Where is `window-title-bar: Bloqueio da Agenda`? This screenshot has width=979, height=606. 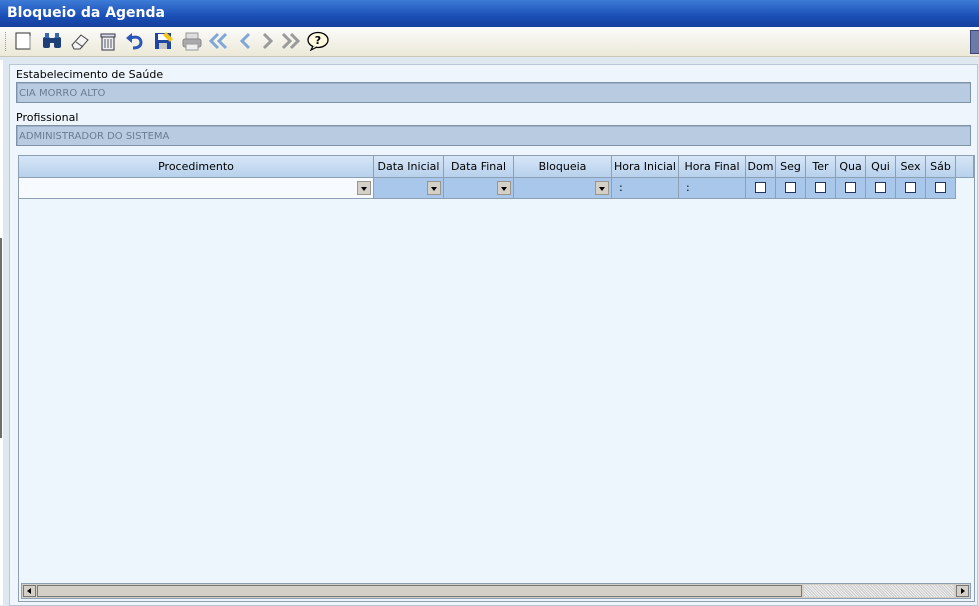 window-title-bar: Bloqueio da Agenda is located at coordinates (489, 13).